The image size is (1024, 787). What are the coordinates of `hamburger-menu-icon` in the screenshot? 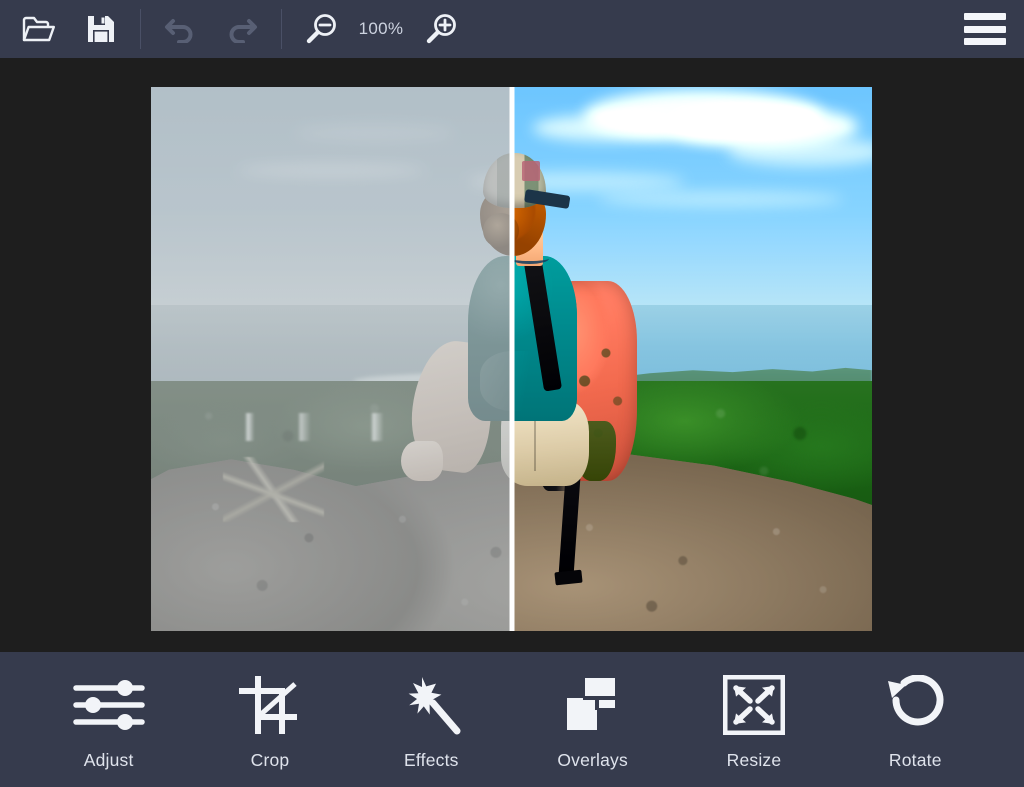 It's located at (985, 29).